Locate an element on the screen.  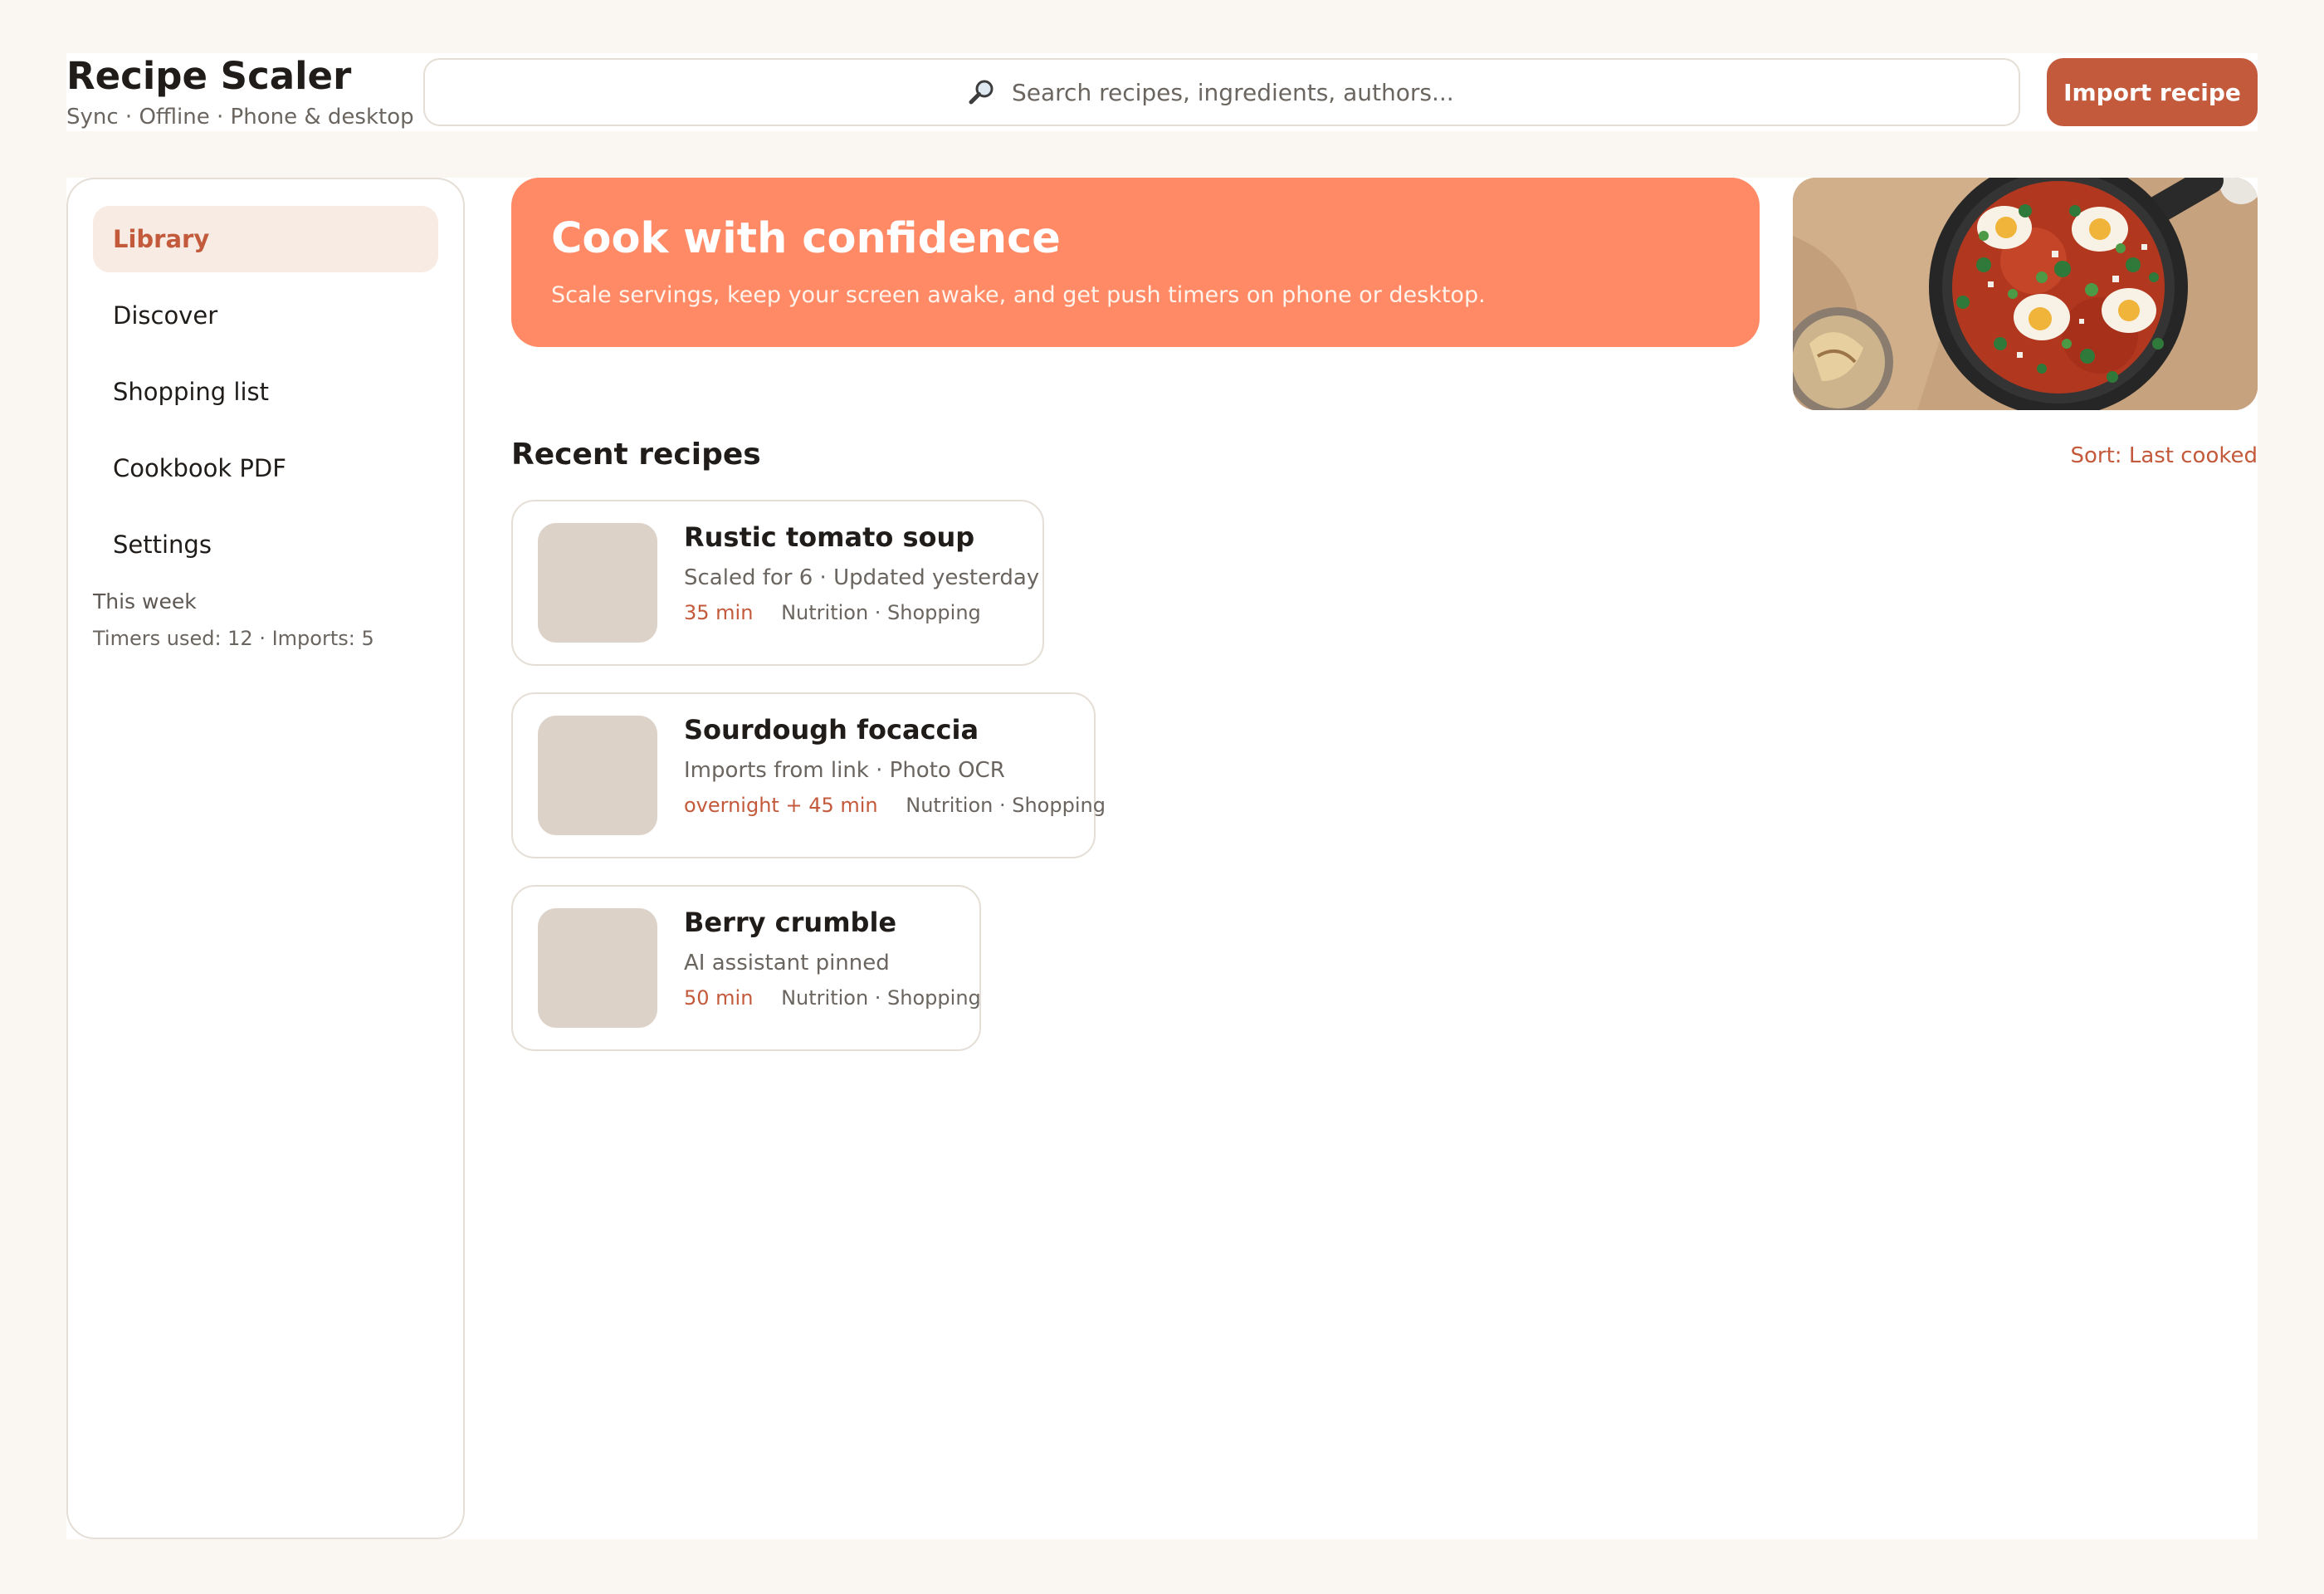
recipe-subtitle: Imports from link · Photo OCR is located at coordinates (844, 770).